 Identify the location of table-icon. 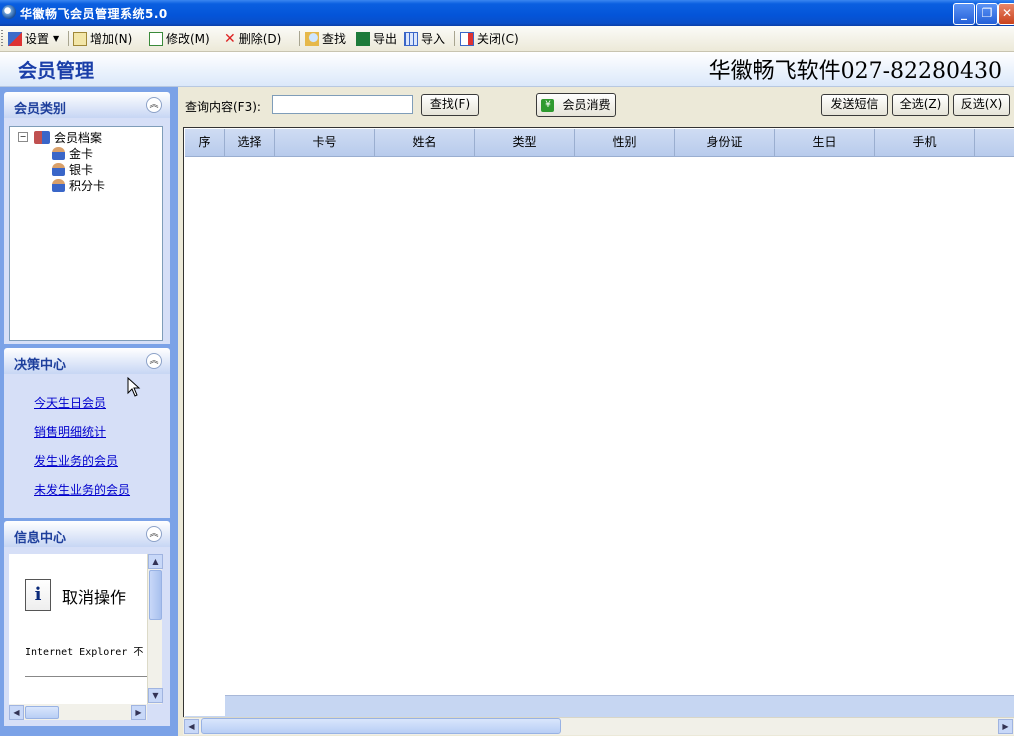
(411, 38).